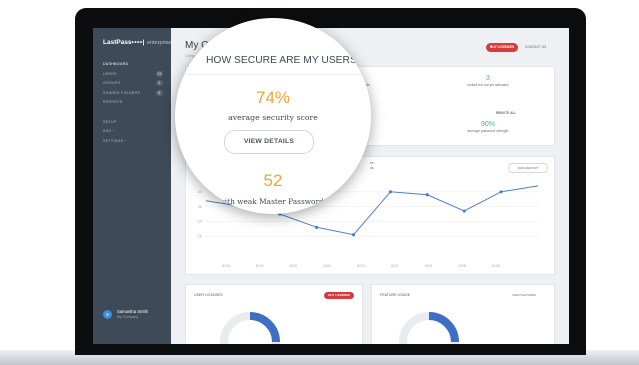 The image size is (639, 365). What do you see at coordinates (159, 83) in the screenshot?
I see `count-badge: 4` at bounding box center [159, 83].